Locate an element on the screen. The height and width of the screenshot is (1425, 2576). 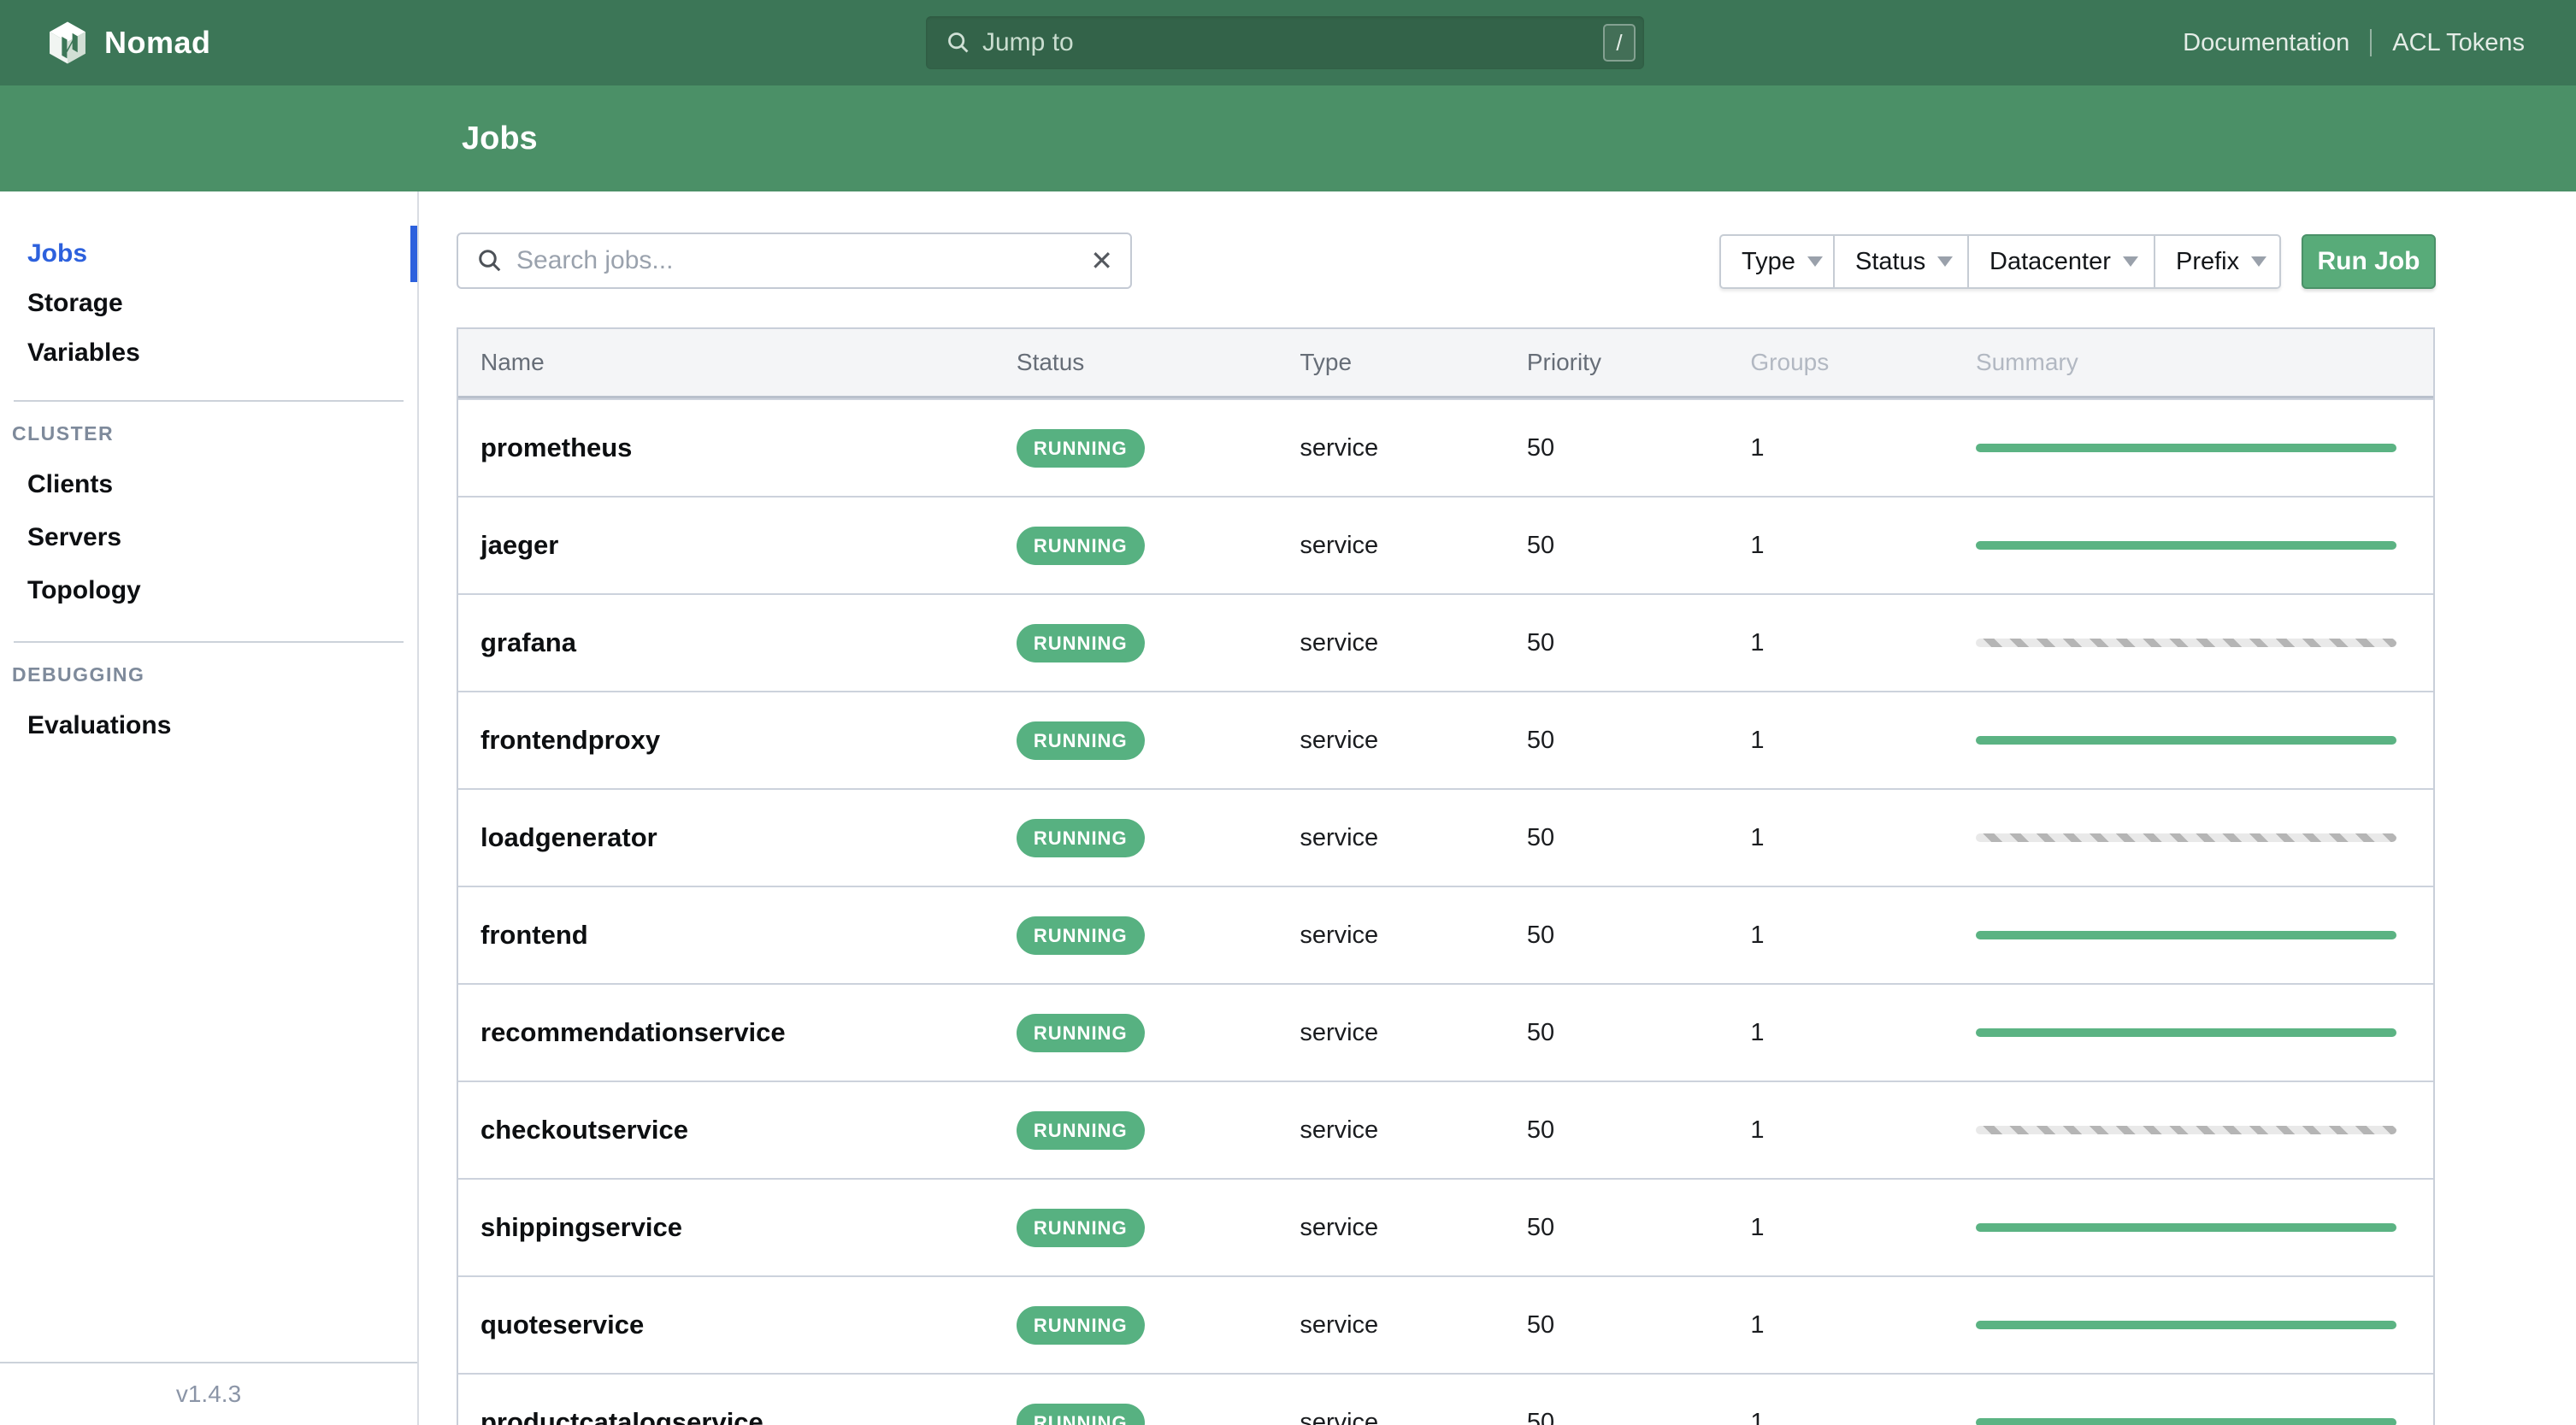
job-name-link: jaeger is located at coordinates (519, 545).